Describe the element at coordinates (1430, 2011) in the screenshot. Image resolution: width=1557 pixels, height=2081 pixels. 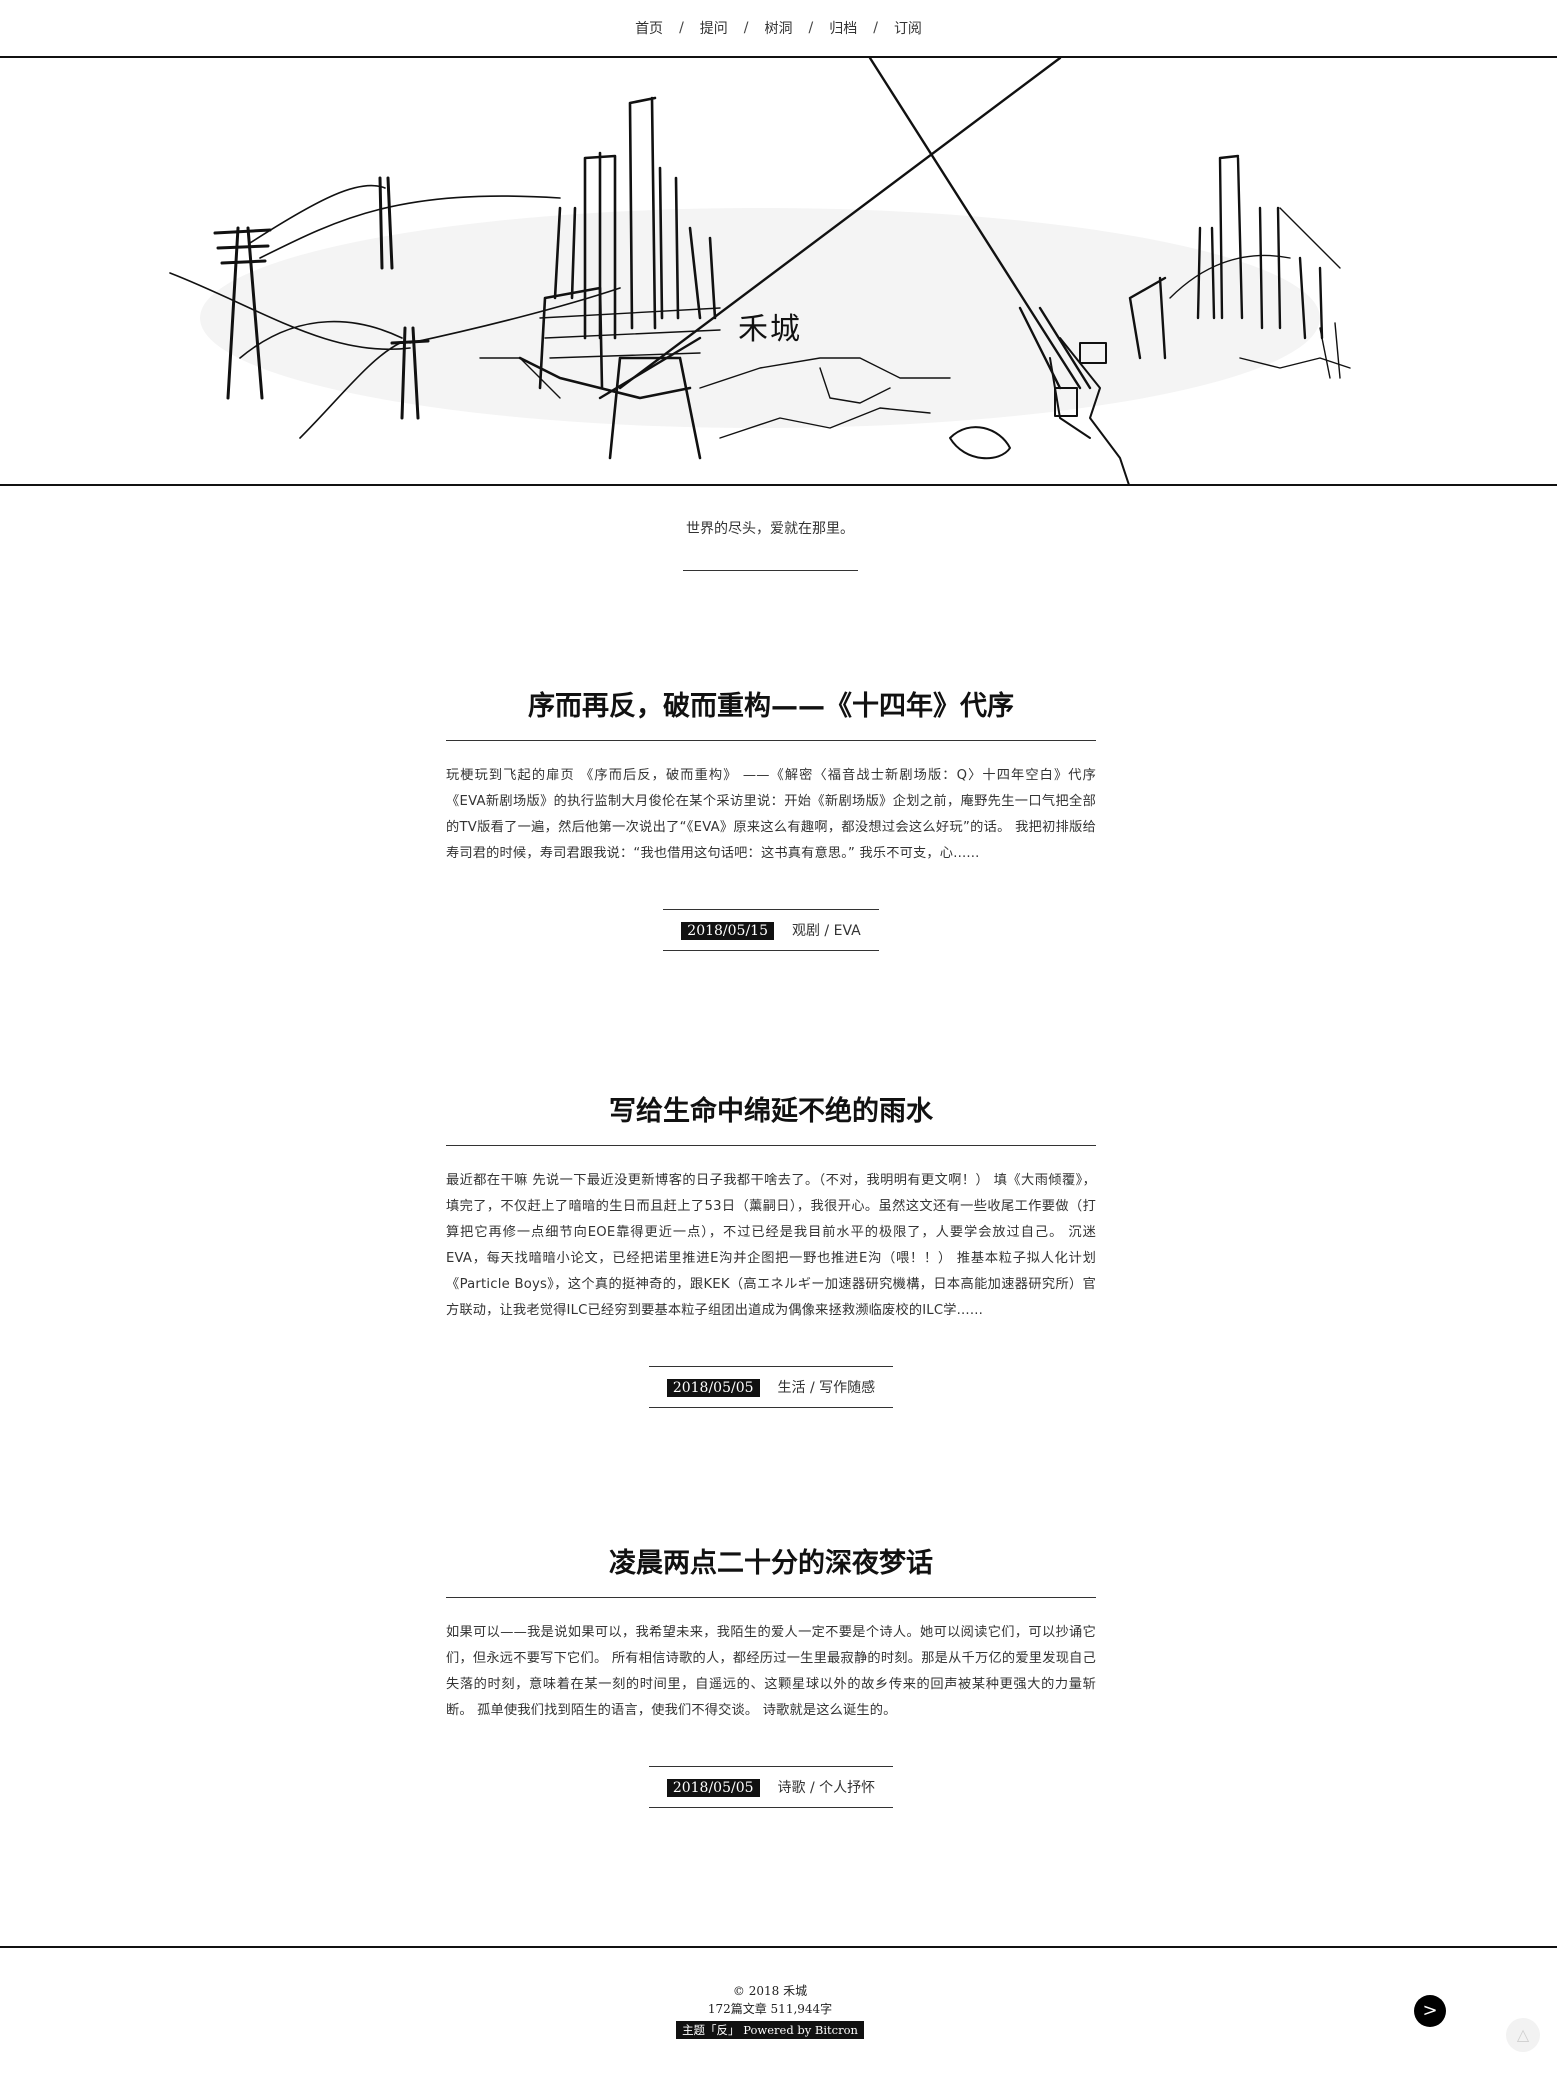
I see `next-page-button: >` at that location.